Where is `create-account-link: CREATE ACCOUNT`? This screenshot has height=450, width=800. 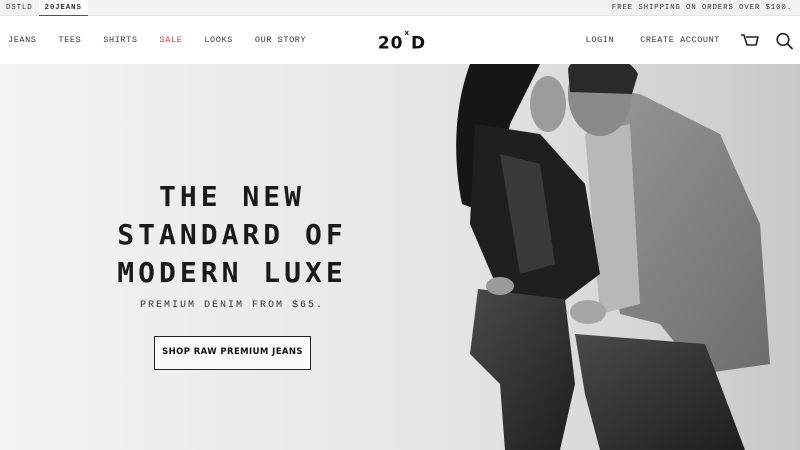 create-account-link: CREATE ACCOUNT is located at coordinates (680, 40).